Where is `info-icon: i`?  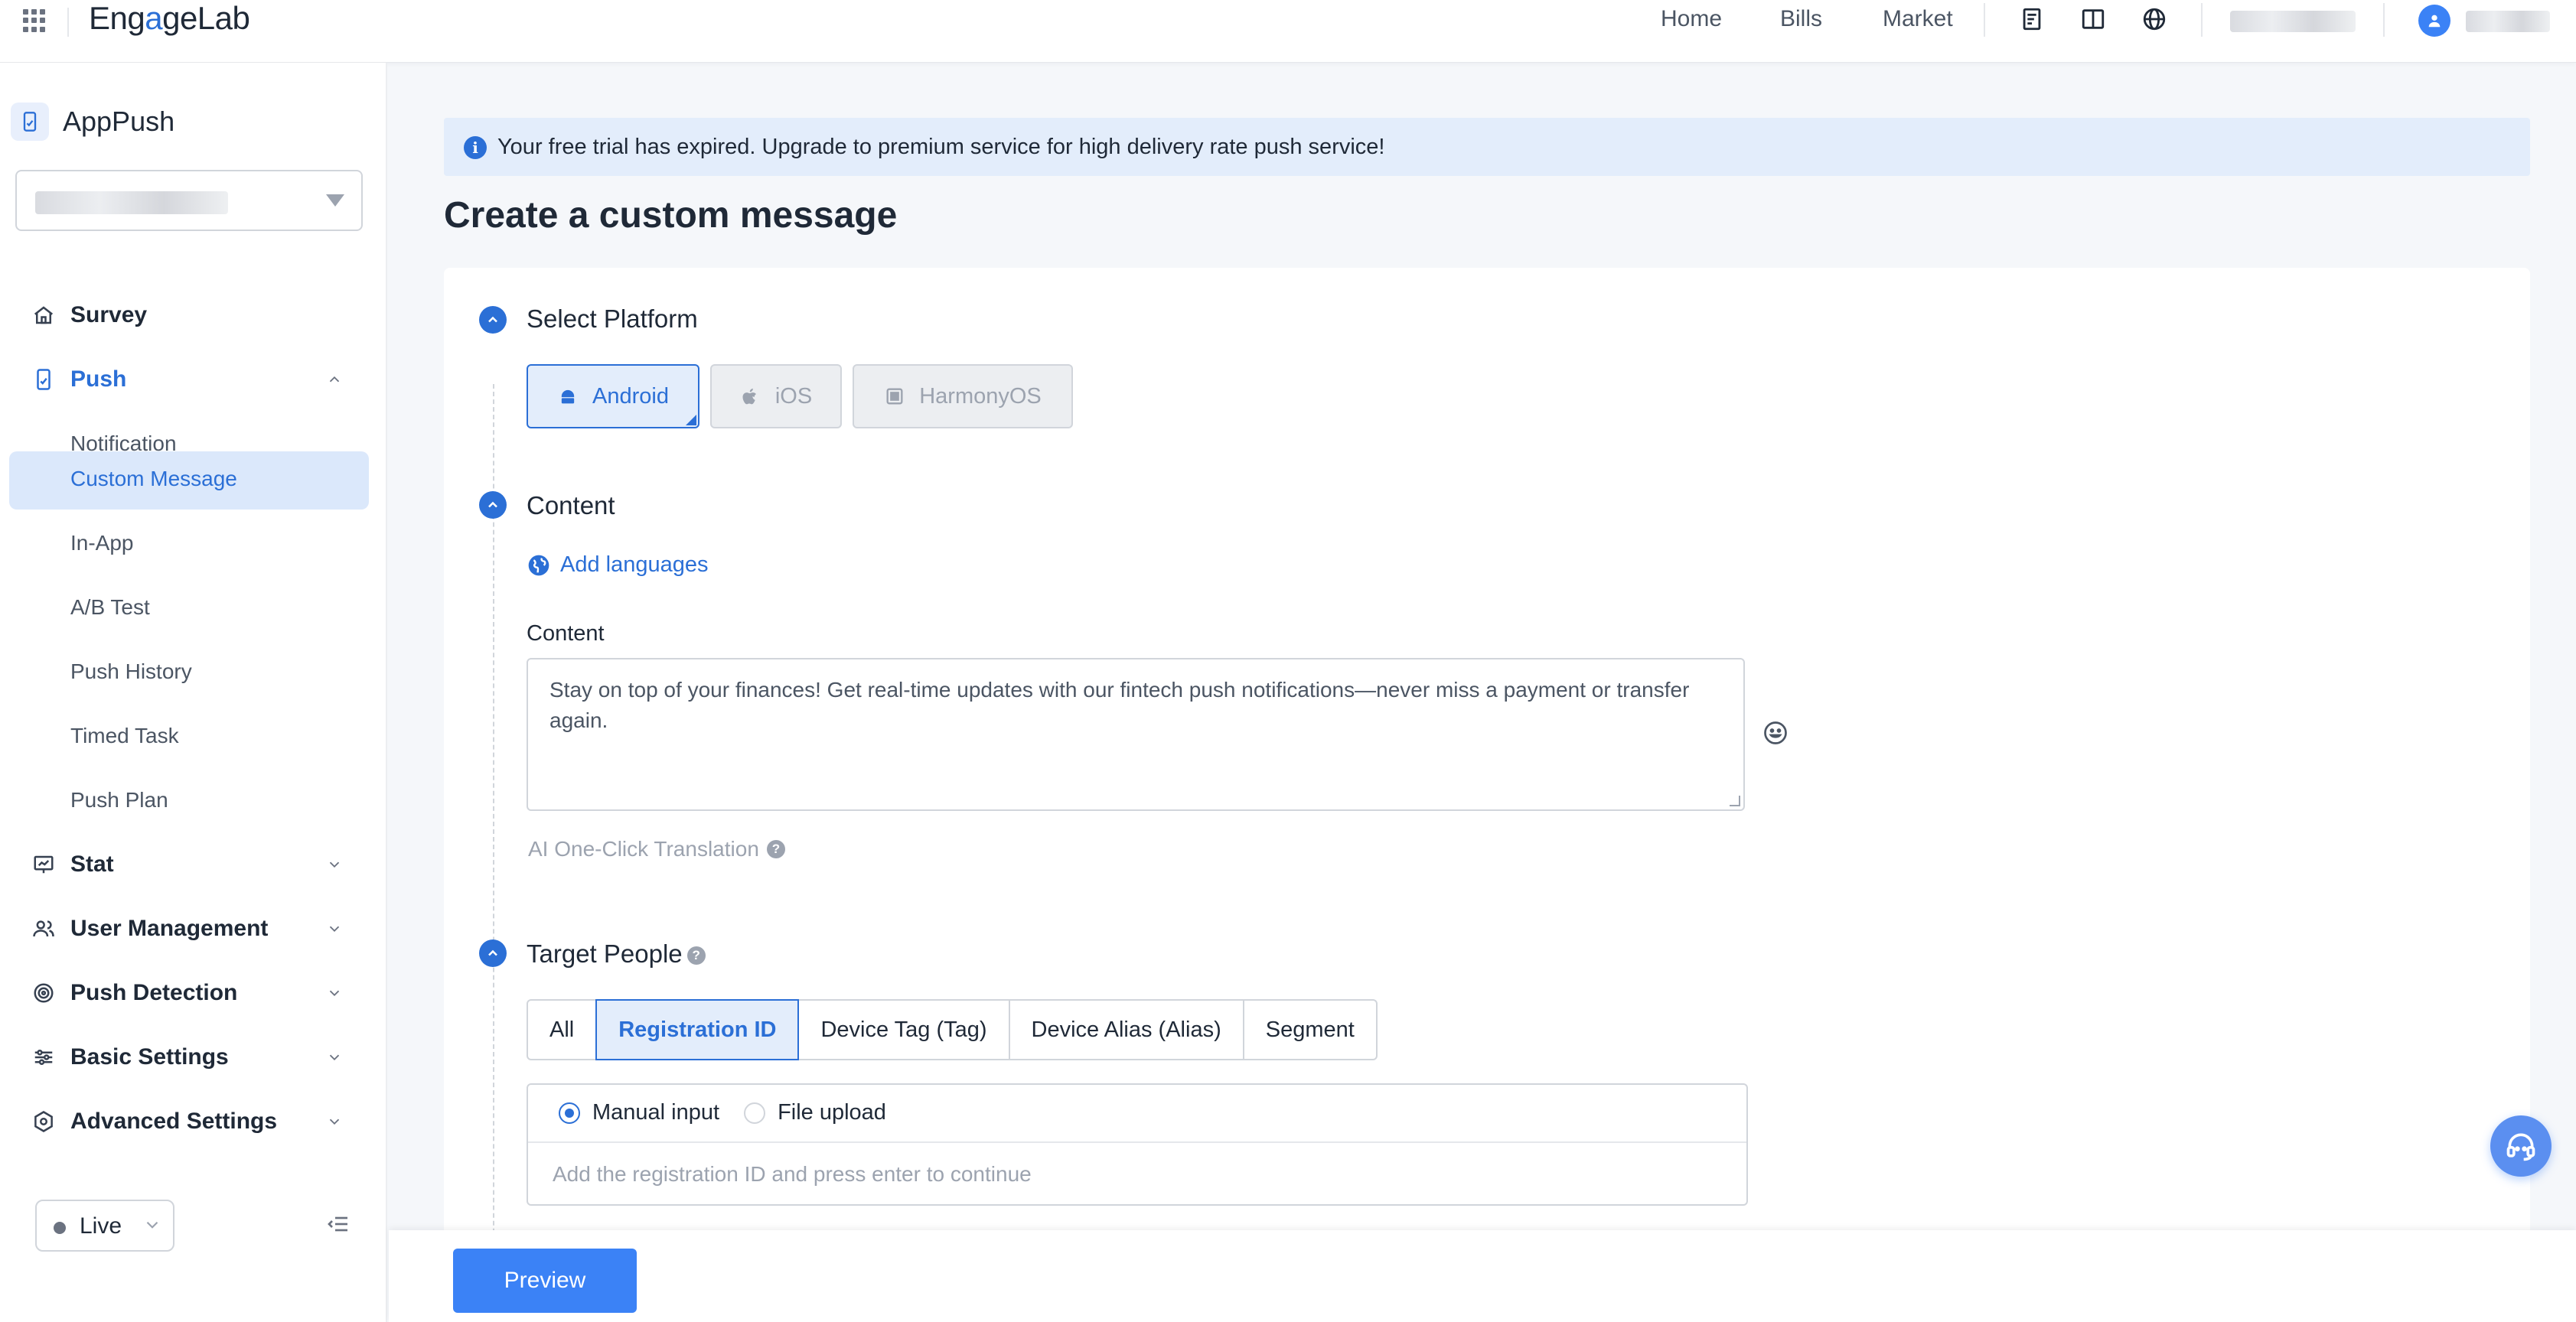
info-icon: i is located at coordinates (476, 147).